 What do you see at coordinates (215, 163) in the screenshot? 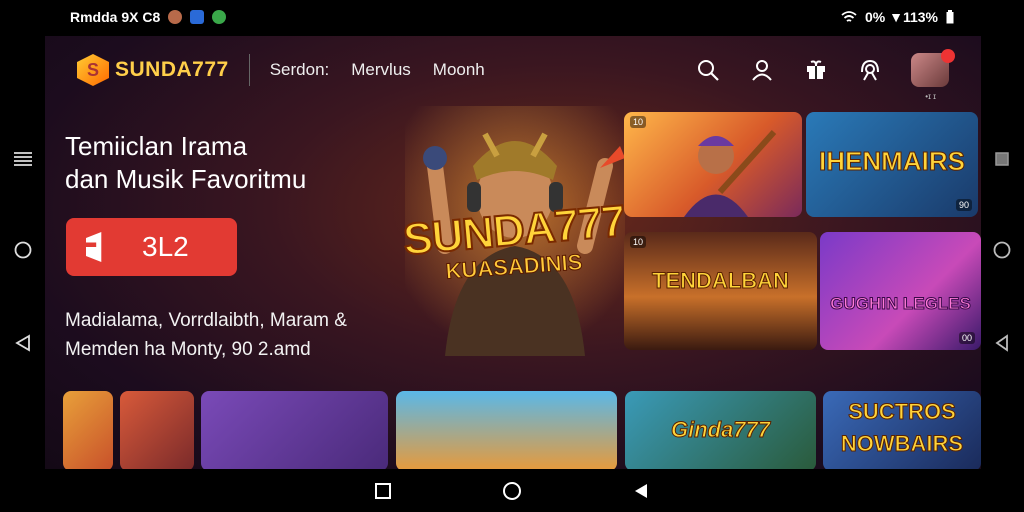
I see `hero-title: Temiiclan Irama dan Musik Favoritmu` at bounding box center [215, 163].